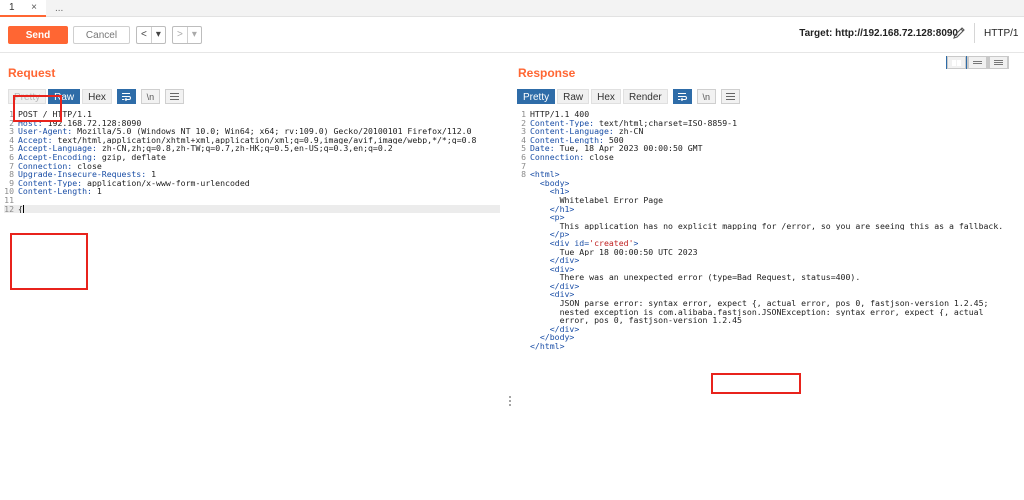  Describe the element at coordinates (769, 217) in the screenshot. I see `response-body-line: <p>` at that location.